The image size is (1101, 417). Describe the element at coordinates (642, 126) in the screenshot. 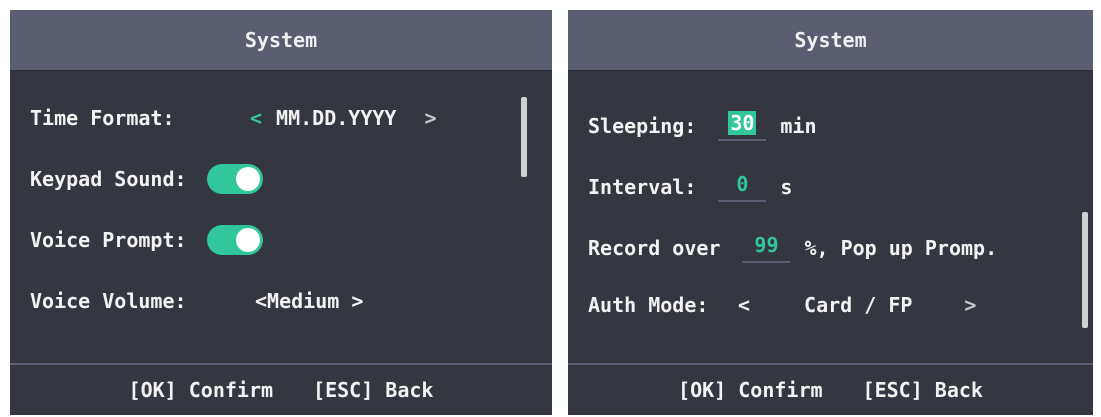

I see `sleeping-label: Sleeping:` at that location.